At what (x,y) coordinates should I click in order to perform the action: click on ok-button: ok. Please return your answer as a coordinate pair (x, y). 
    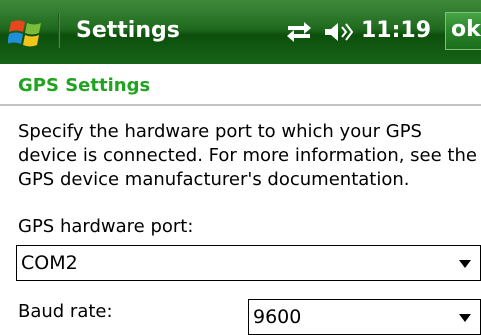
    Looking at the image, I should click on (463, 31).